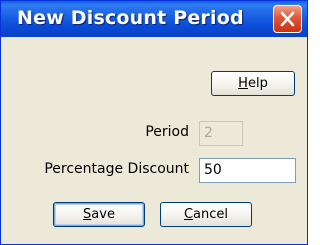  What do you see at coordinates (188, 214) in the screenshot?
I see `cancel-mnemonic: C` at bounding box center [188, 214].